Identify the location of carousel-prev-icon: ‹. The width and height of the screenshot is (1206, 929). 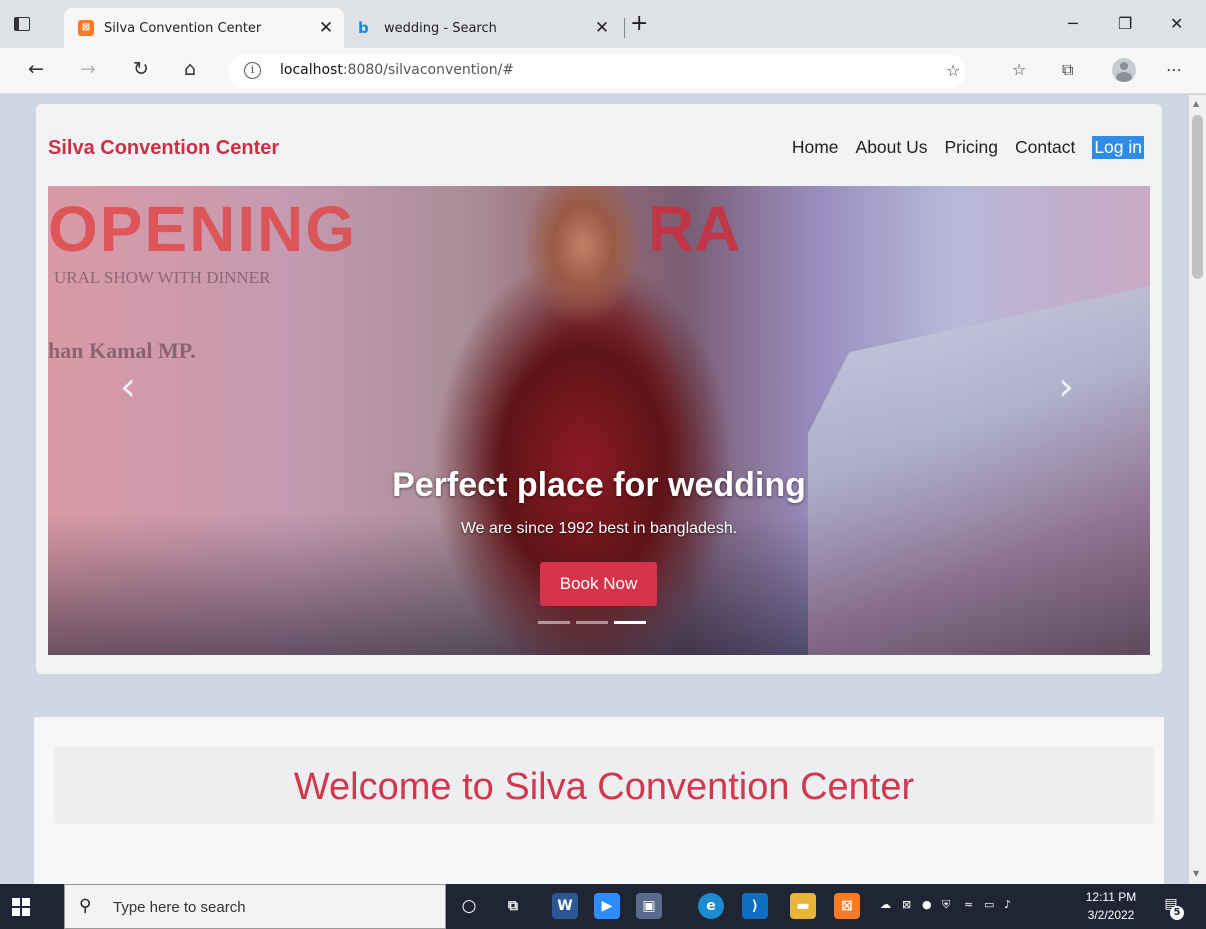
(128, 387).